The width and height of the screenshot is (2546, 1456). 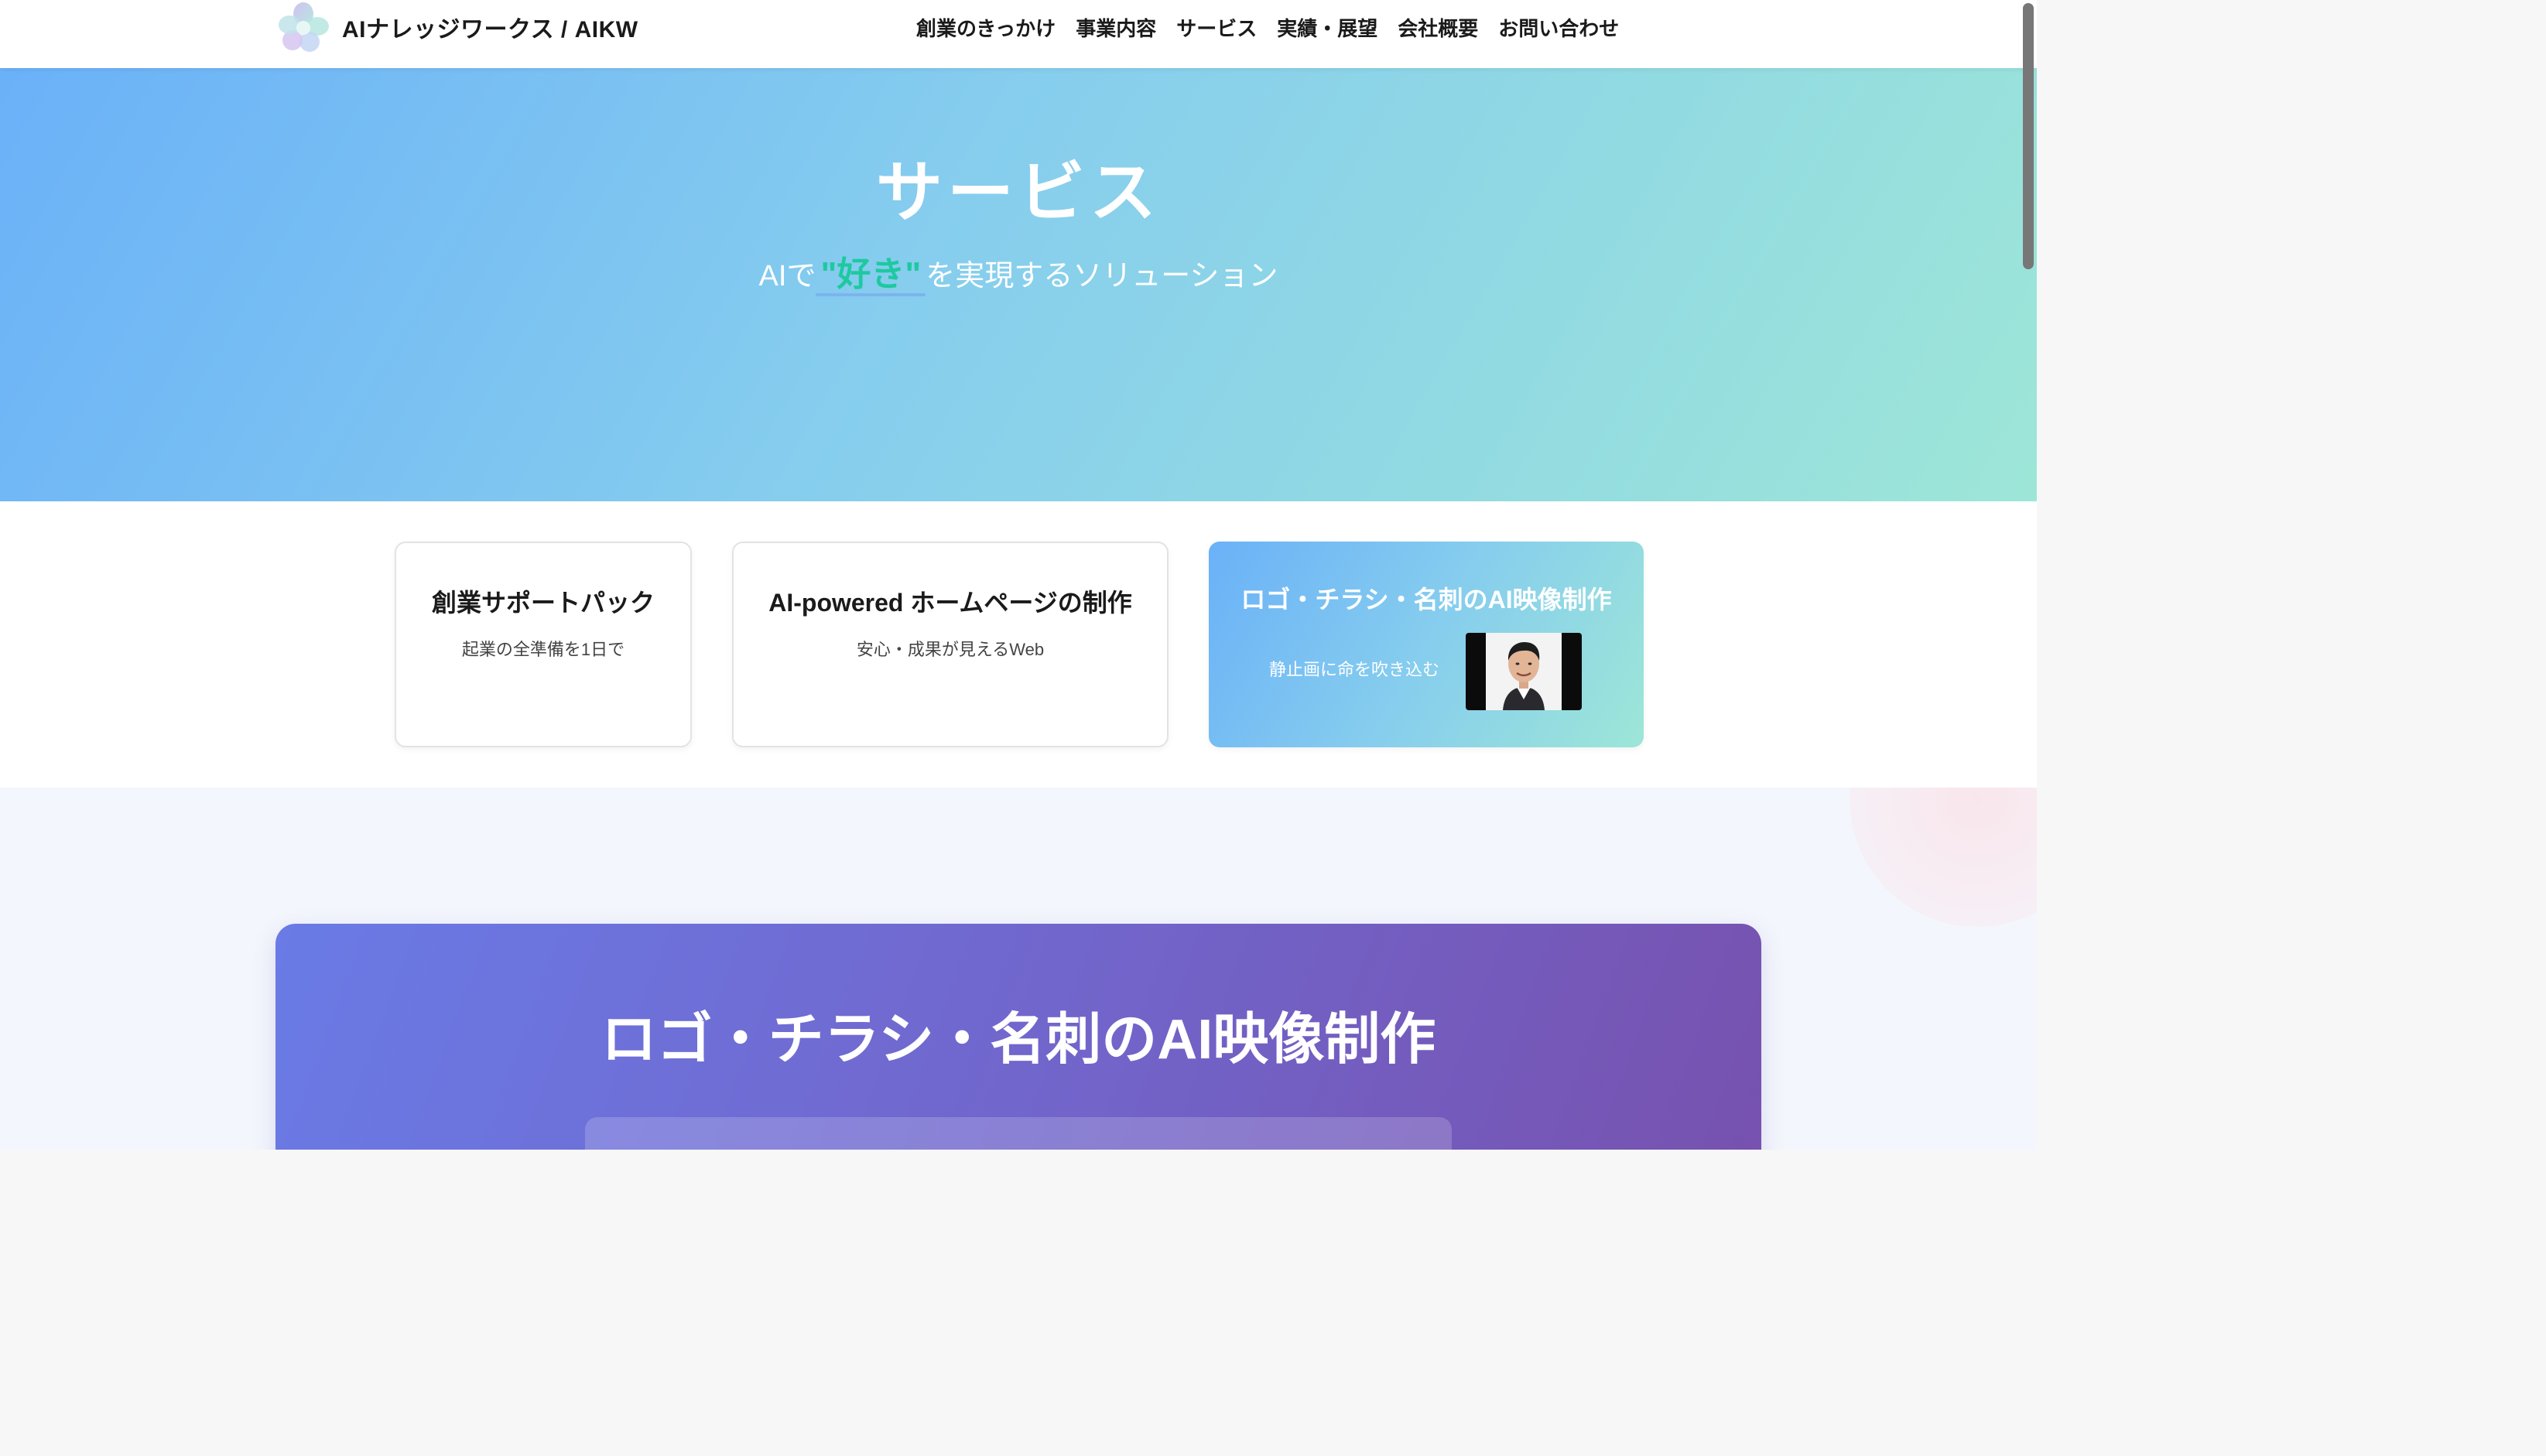 I want to click on nav-origin: 創業のきっかけ, so click(x=986, y=28).